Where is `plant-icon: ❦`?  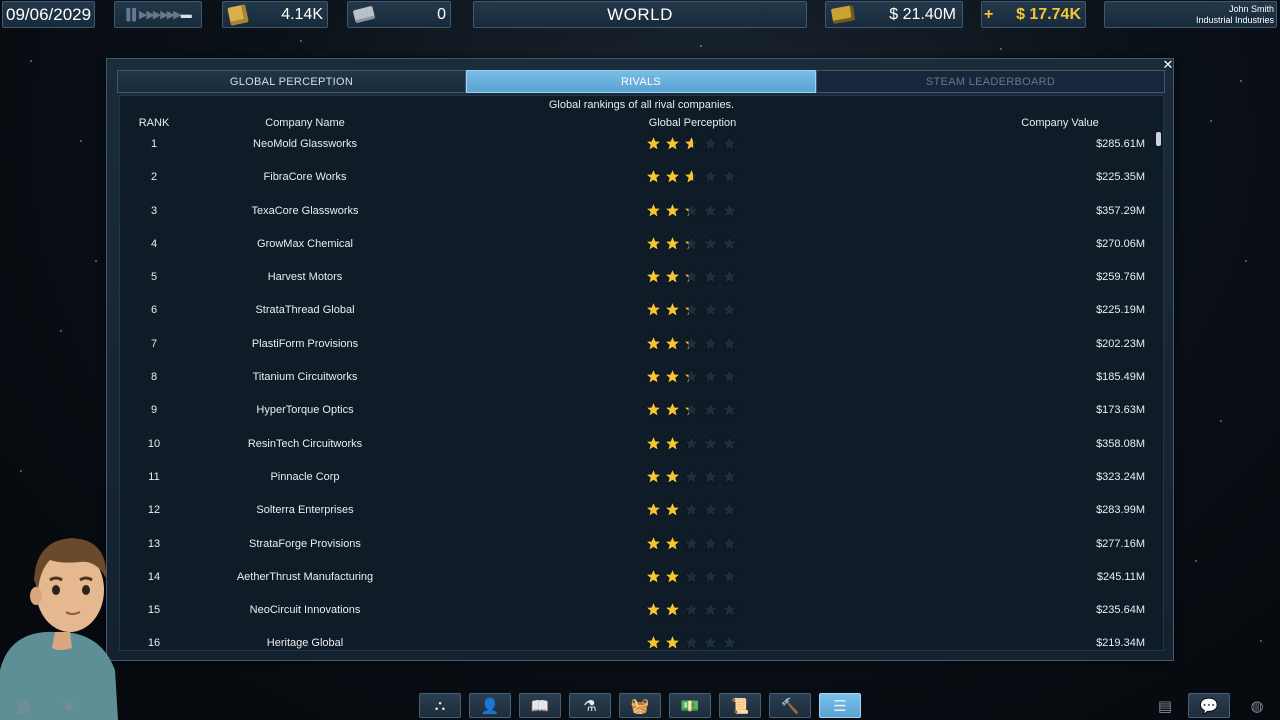 plant-icon: ❦ is located at coordinates (69, 705).